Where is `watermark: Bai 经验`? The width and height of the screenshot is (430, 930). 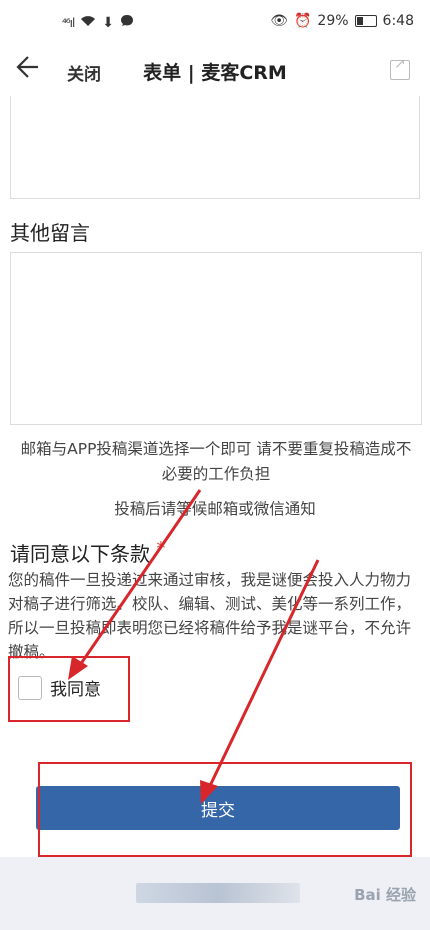
watermark: Bai 经验 is located at coordinates (385, 895).